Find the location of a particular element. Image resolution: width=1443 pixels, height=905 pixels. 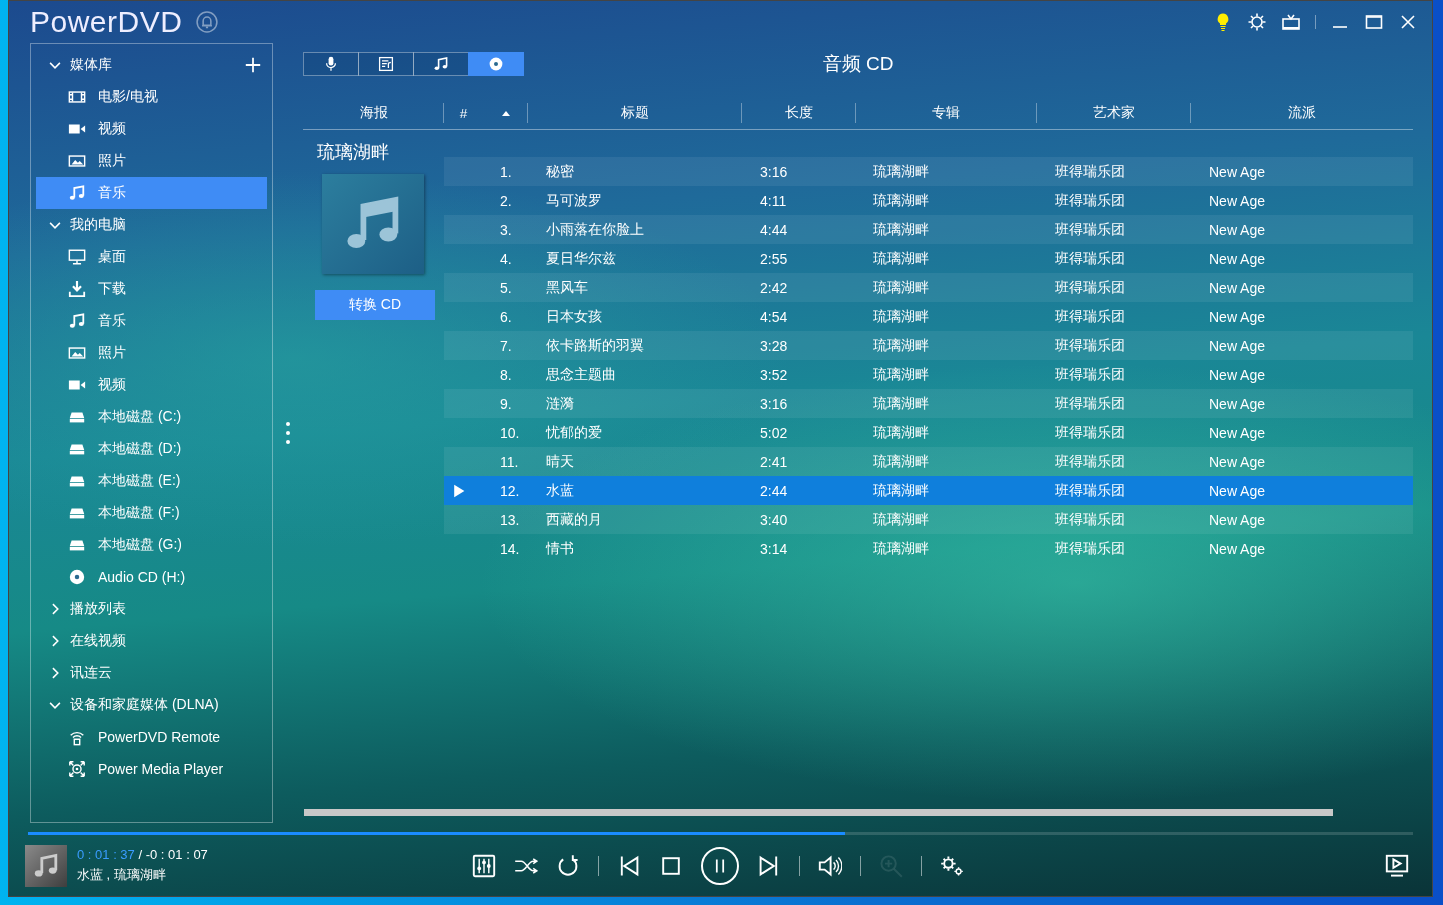

volume-icon is located at coordinates (829, 865).